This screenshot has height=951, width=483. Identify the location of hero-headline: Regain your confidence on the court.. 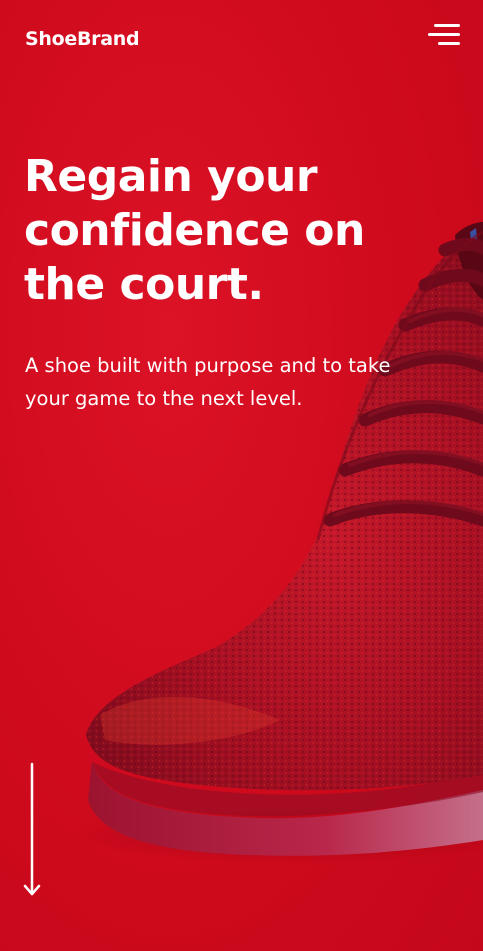
(234, 231).